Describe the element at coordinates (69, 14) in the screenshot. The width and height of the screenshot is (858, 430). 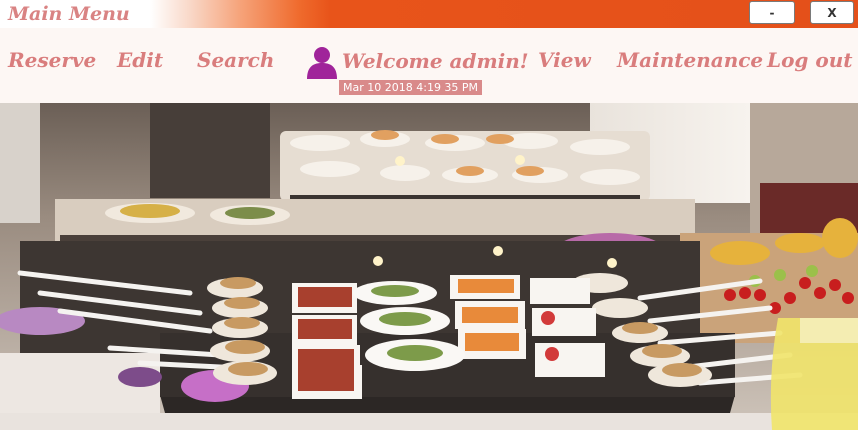
I see `window-title: Main Menu` at that location.